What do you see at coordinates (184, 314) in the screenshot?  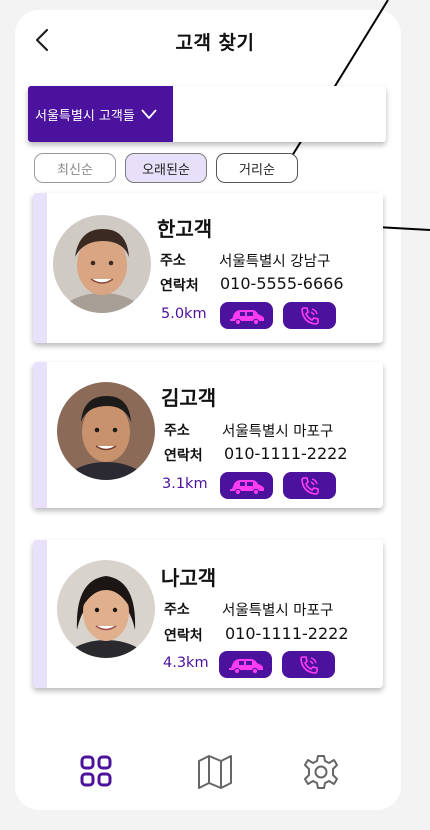 I see `distance-value: 5.0km` at bounding box center [184, 314].